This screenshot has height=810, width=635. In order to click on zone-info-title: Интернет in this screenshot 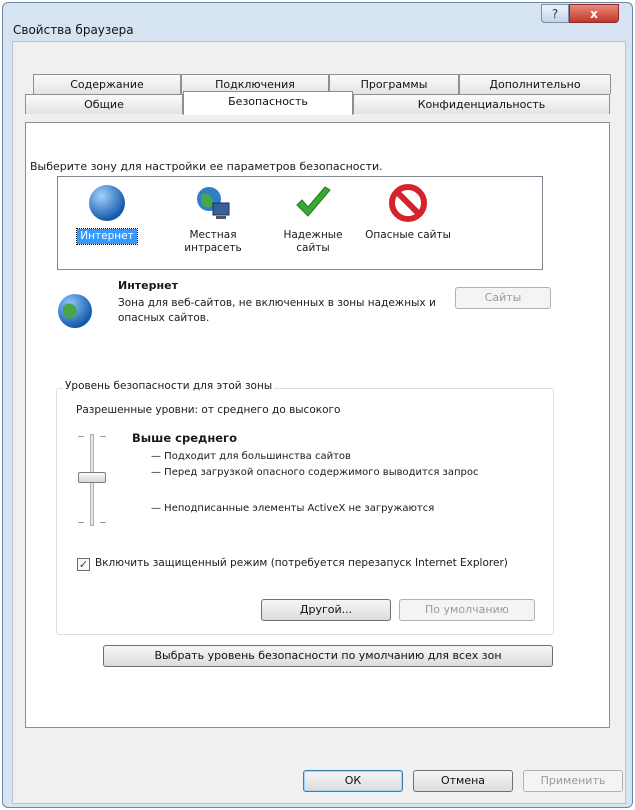, I will do `click(148, 285)`.